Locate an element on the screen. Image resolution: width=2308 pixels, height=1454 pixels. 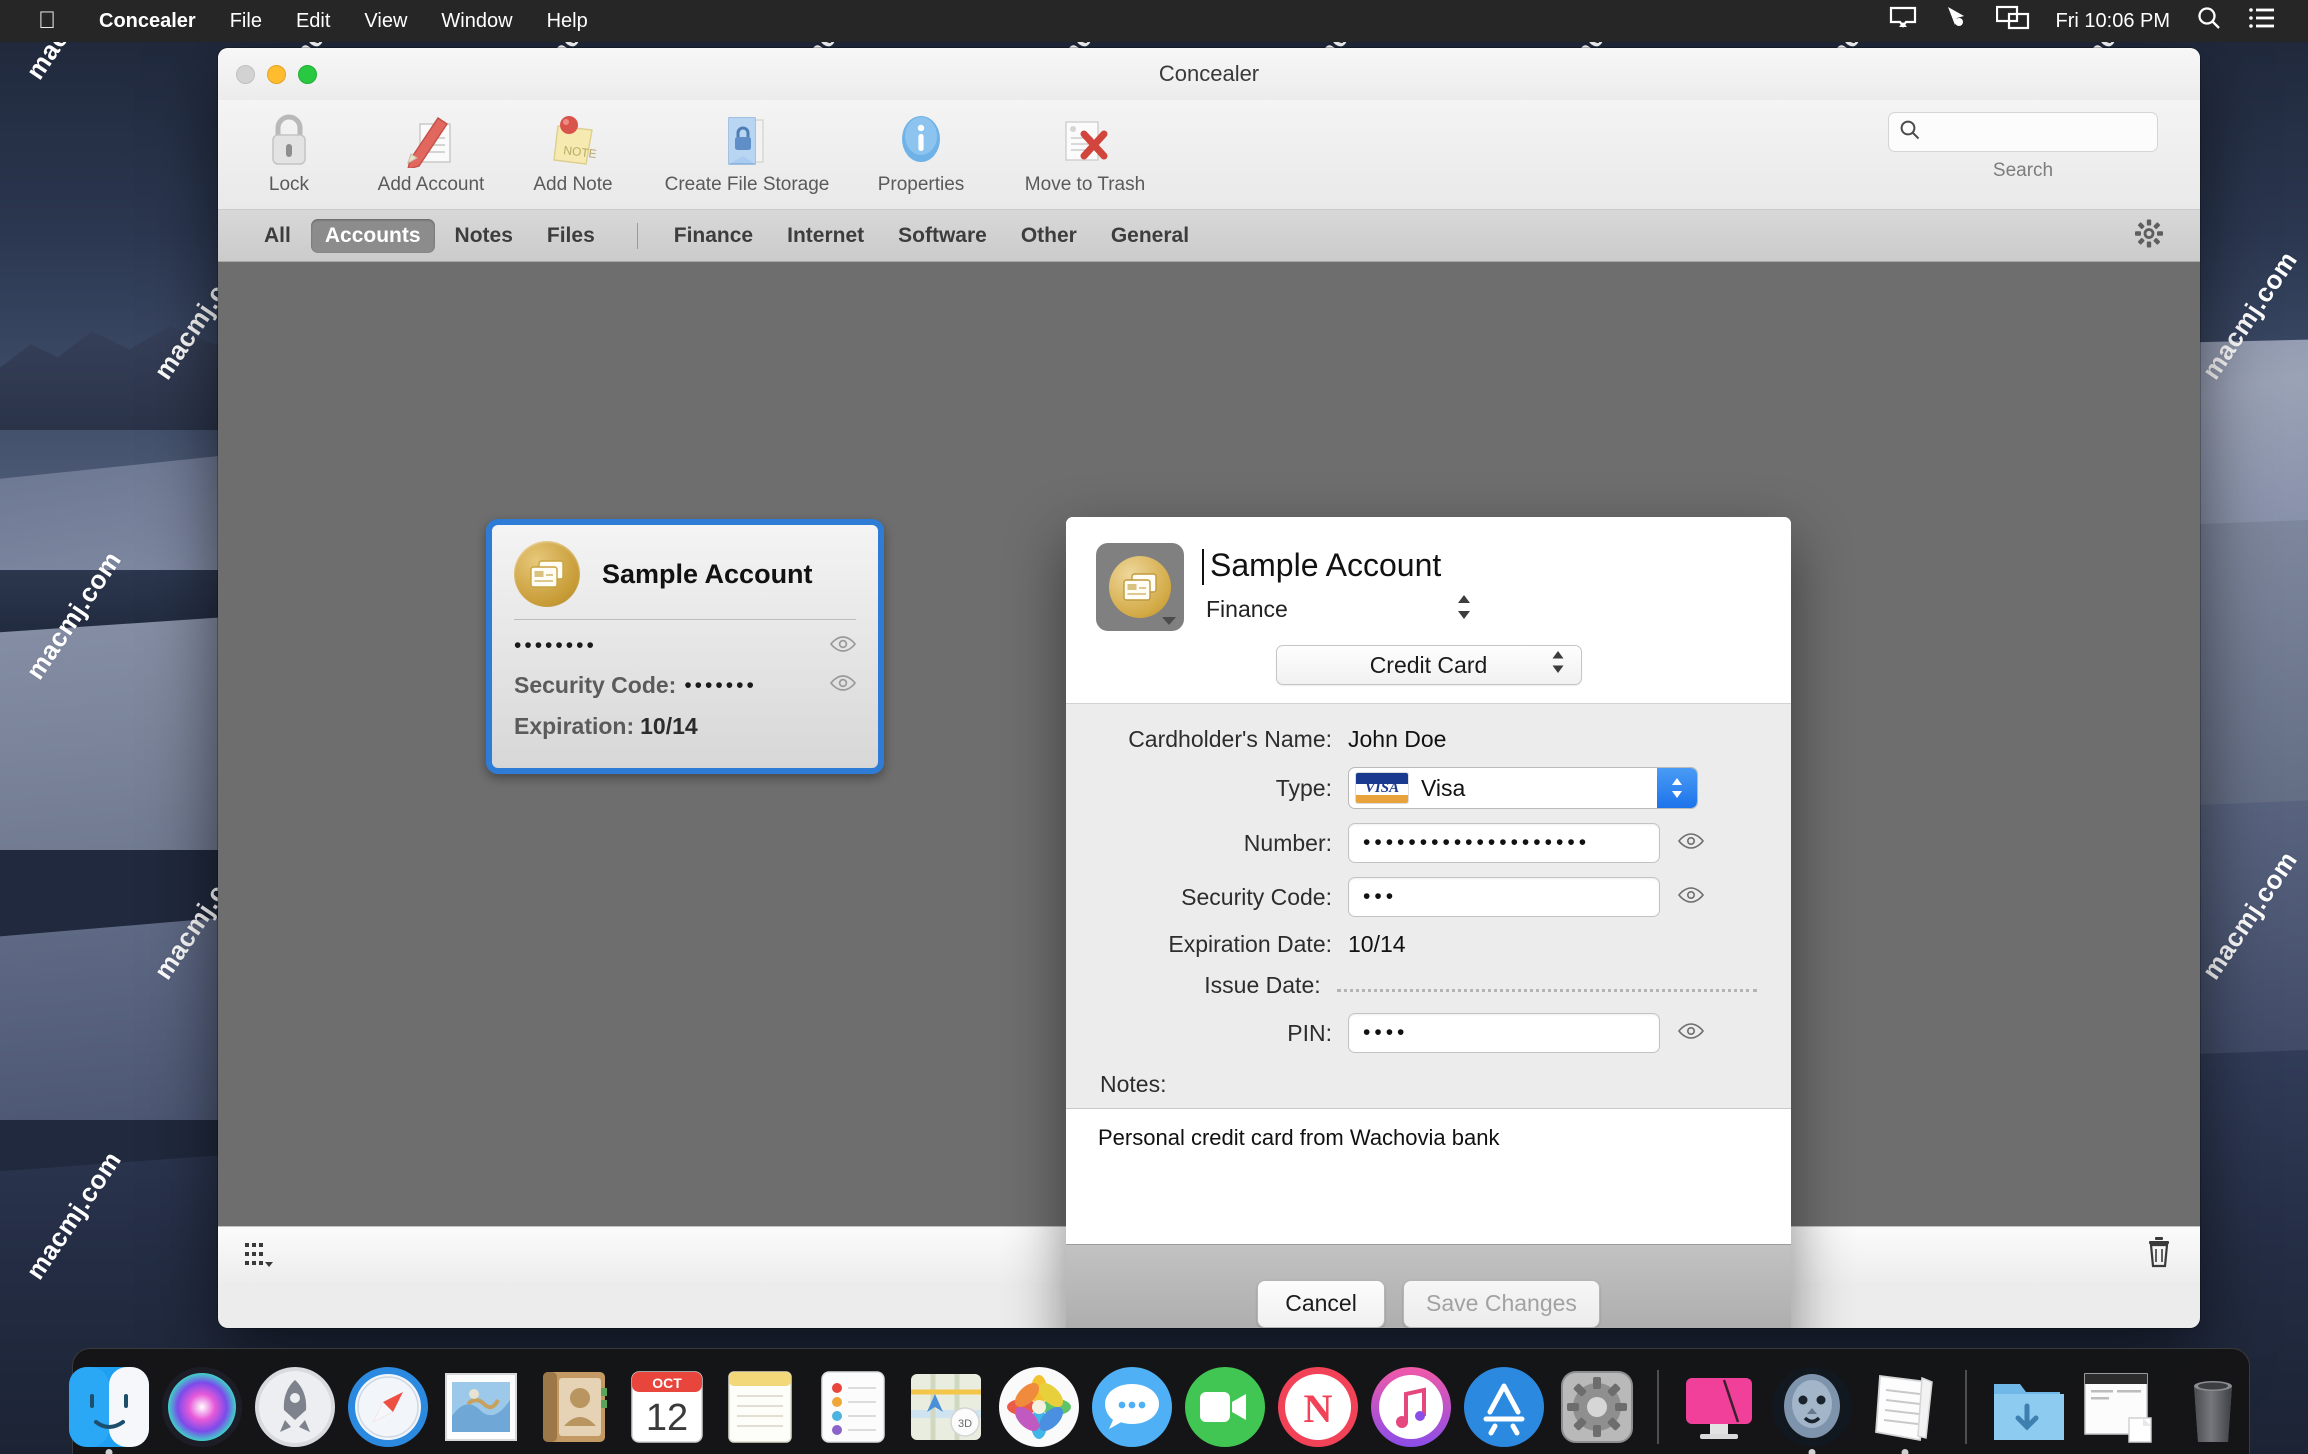
dock-item-maps: 3D is located at coordinates (946, 1407).